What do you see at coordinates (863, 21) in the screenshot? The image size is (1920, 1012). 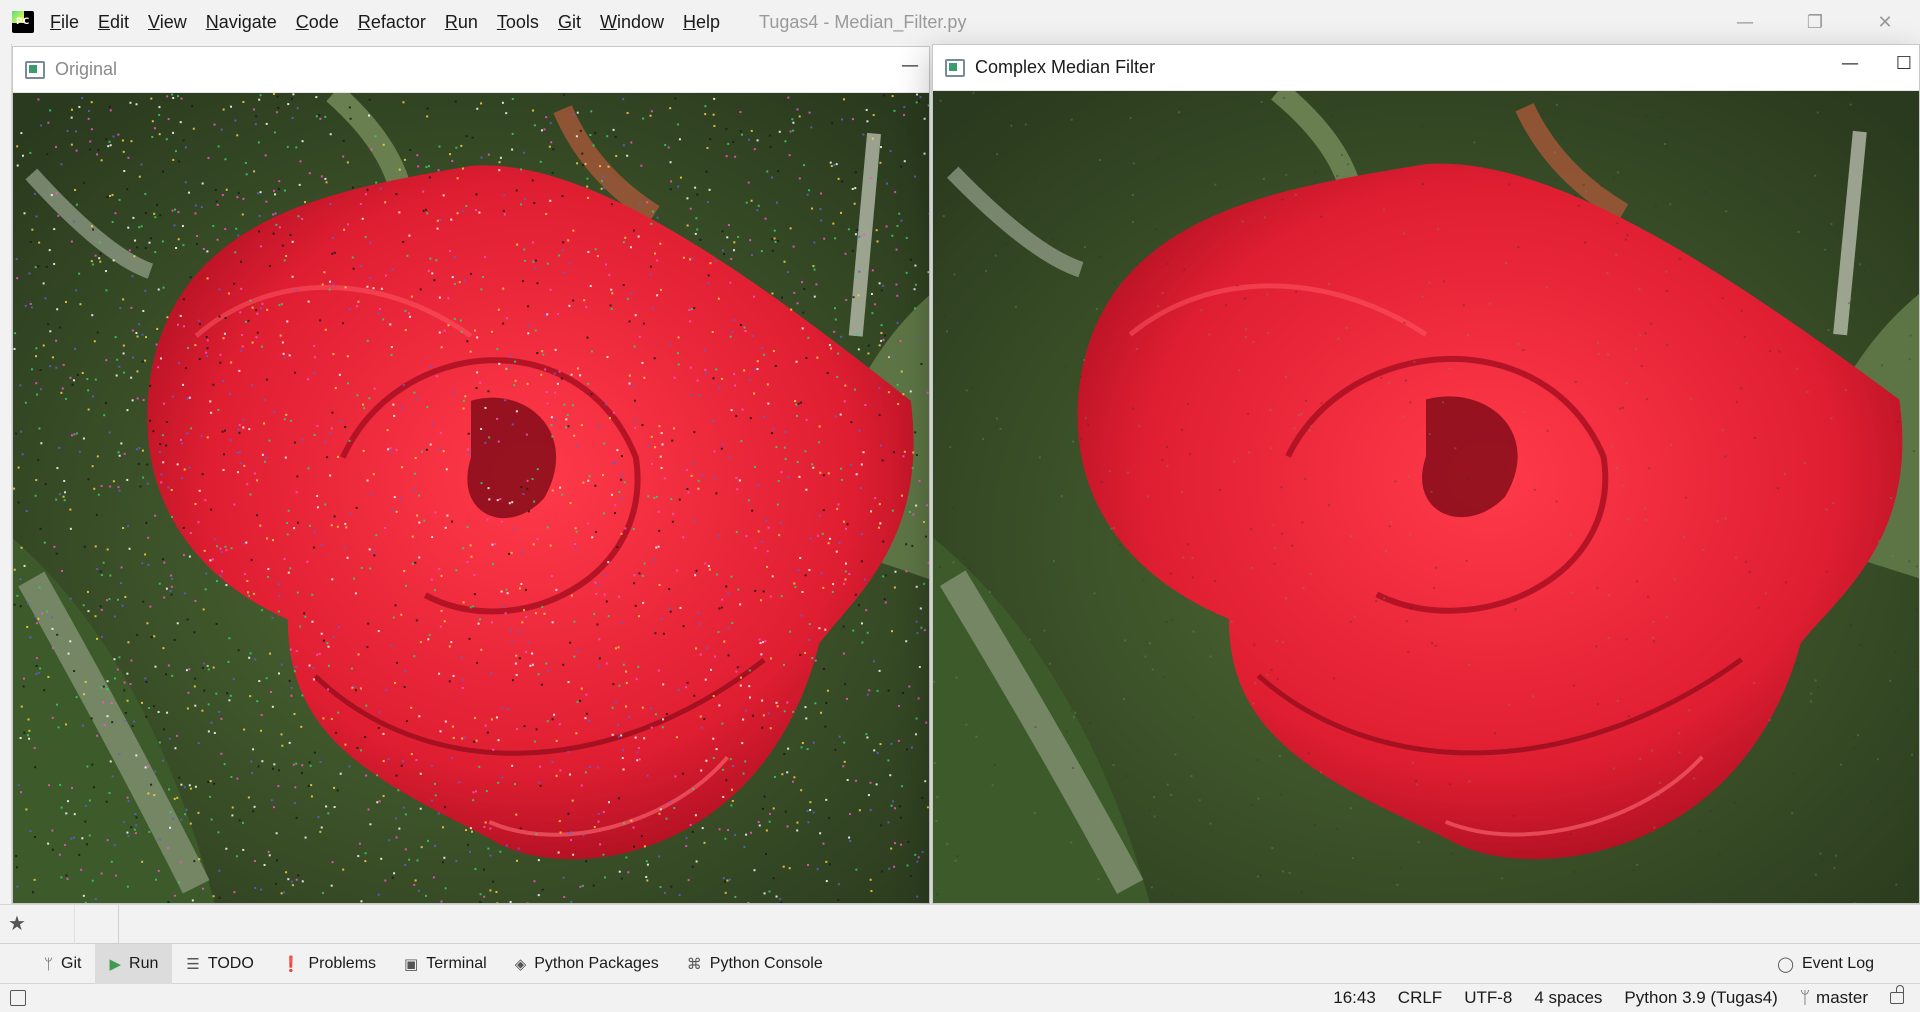 I see `window-title: Tugas4 - Median_Filter.py` at bounding box center [863, 21].